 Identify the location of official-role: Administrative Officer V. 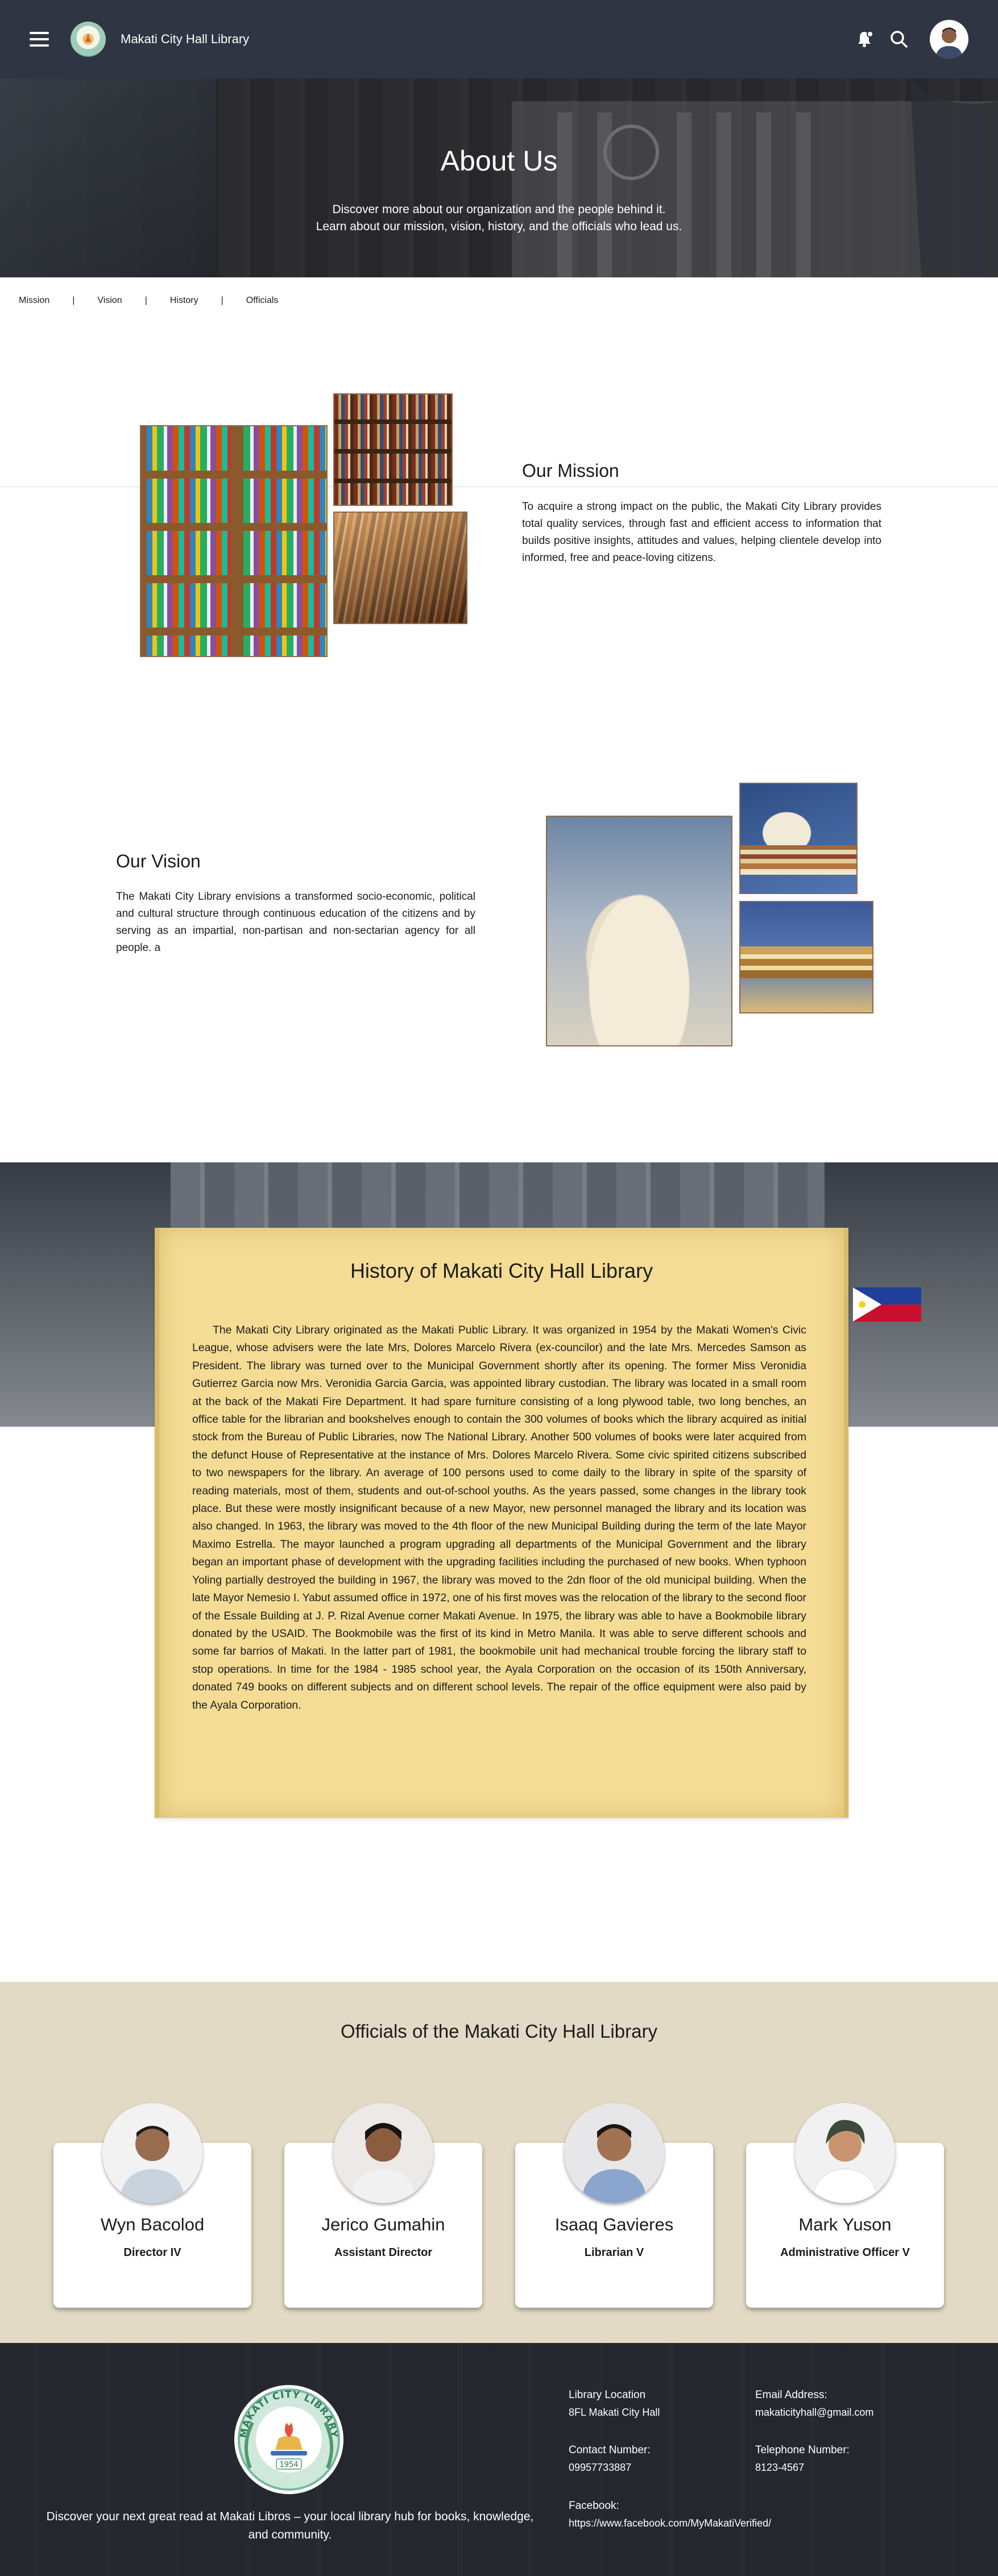
(845, 2253).